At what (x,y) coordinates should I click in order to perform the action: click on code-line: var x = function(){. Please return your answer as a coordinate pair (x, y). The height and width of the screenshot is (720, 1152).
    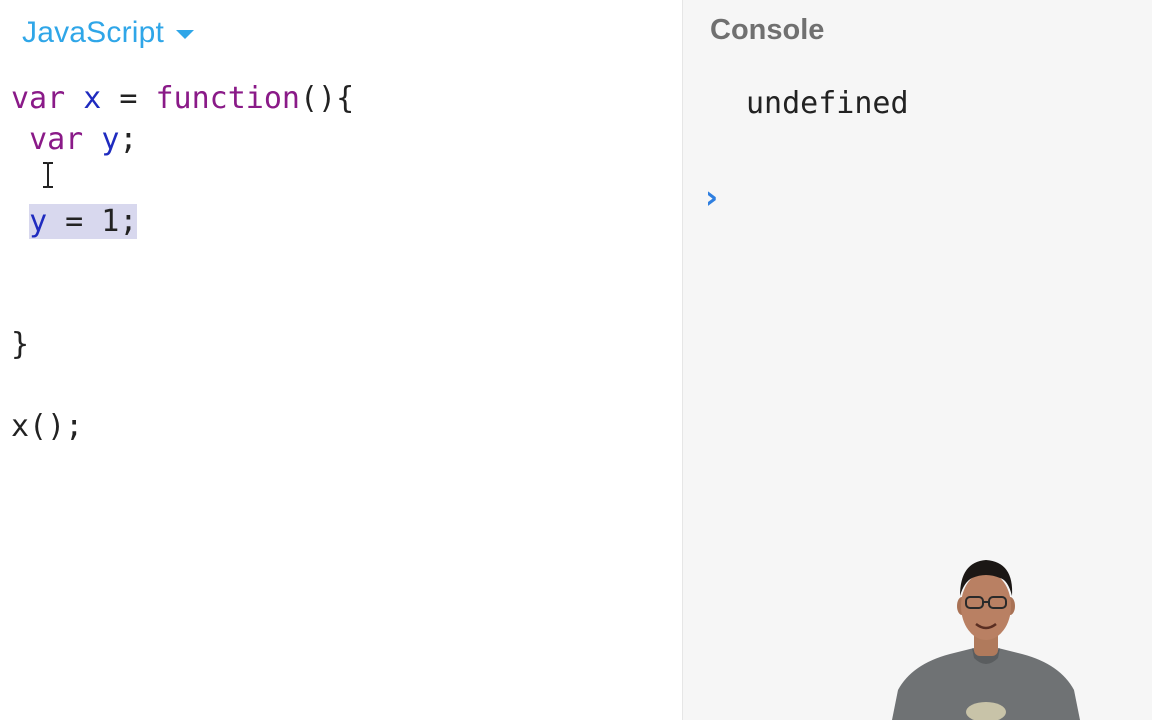
    Looking at the image, I should click on (182, 98).